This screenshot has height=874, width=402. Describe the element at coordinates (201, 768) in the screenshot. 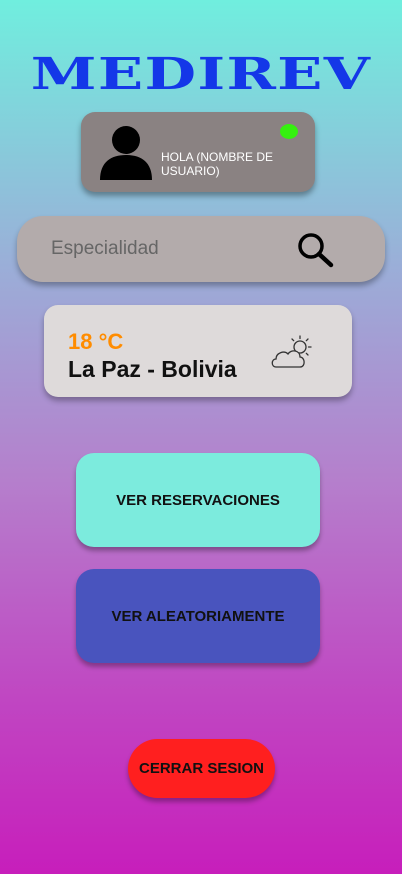

I see `logout-button: CERRAR SESION` at that location.